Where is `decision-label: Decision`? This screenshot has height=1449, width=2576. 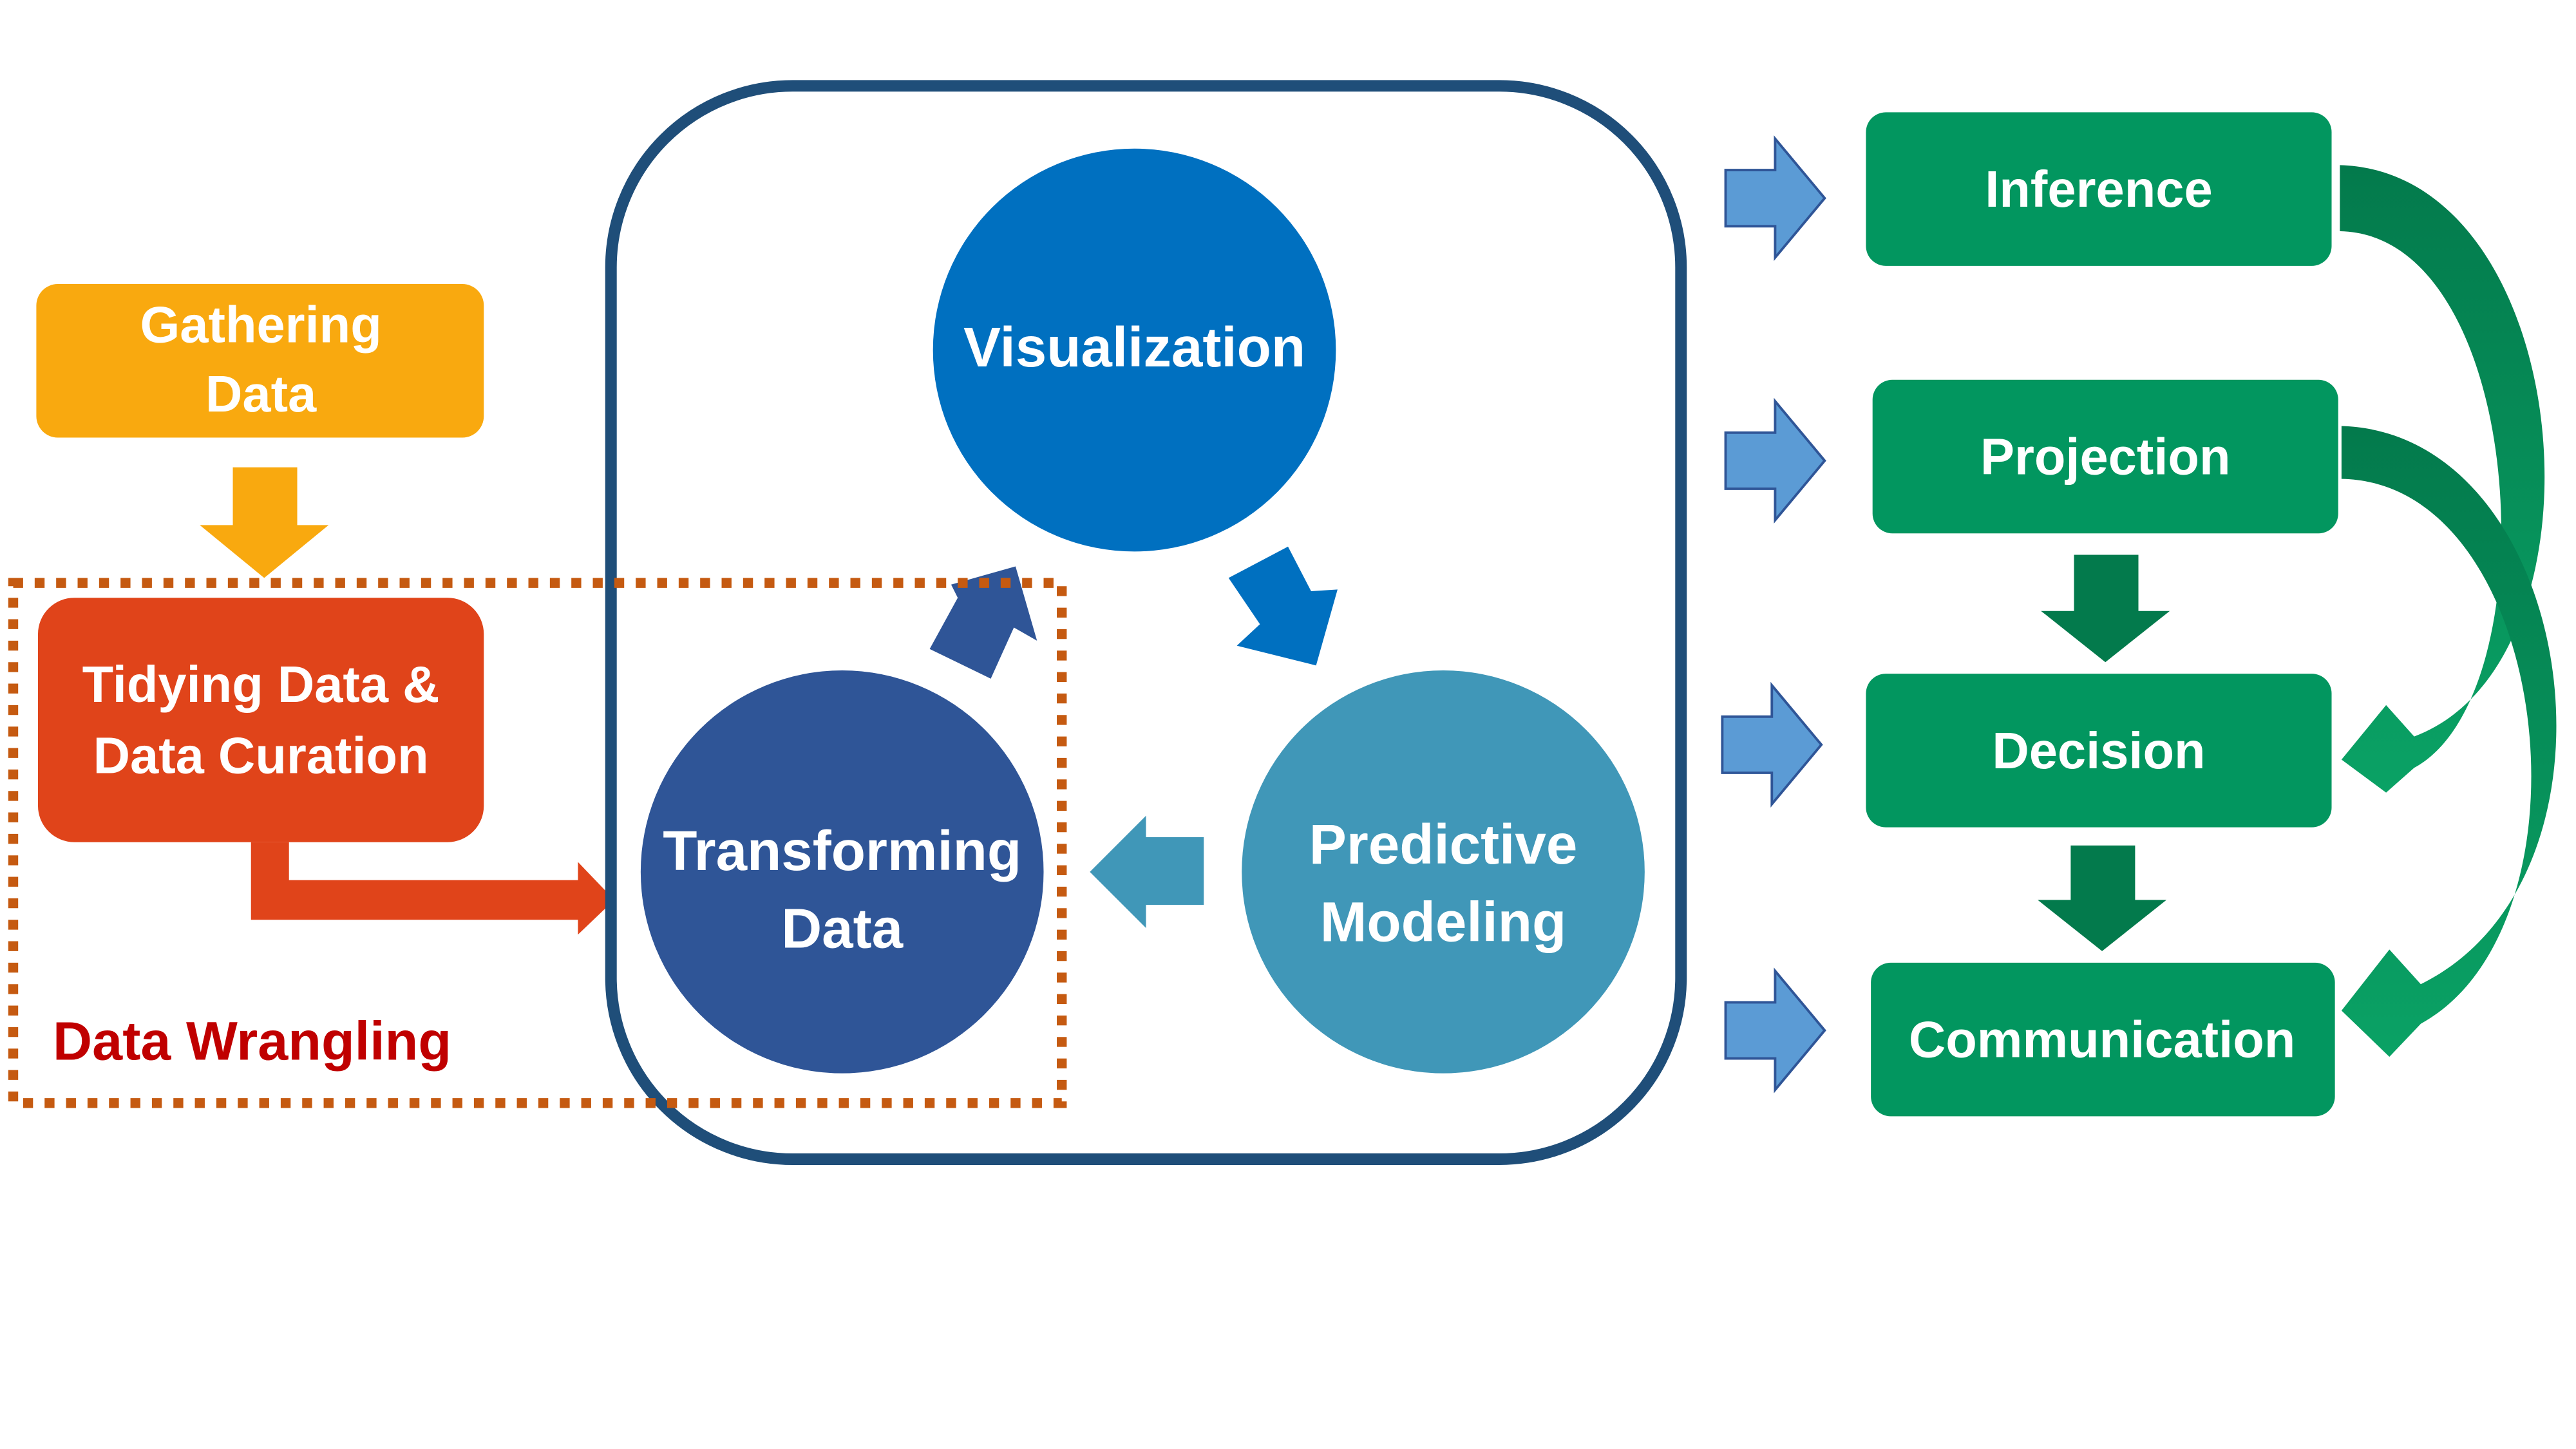 decision-label: Decision is located at coordinates (2099, 750).